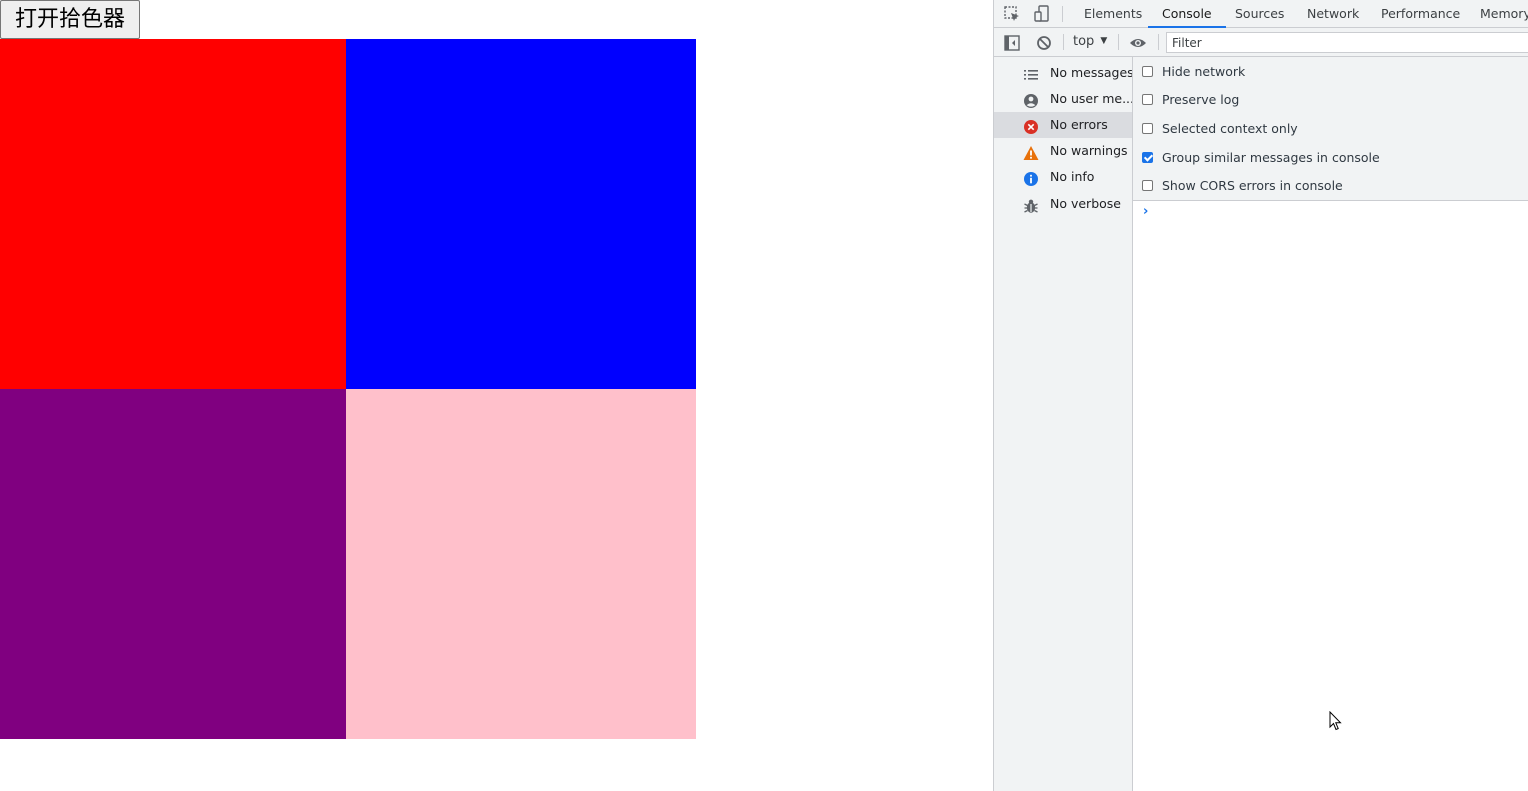 The width and height of the screenshot is (1528, 791). What do you see at coordinates (1147, 185) in the screenshot?
I see `show-cors-errors-checkbox` at bounding box center [1147, 185].